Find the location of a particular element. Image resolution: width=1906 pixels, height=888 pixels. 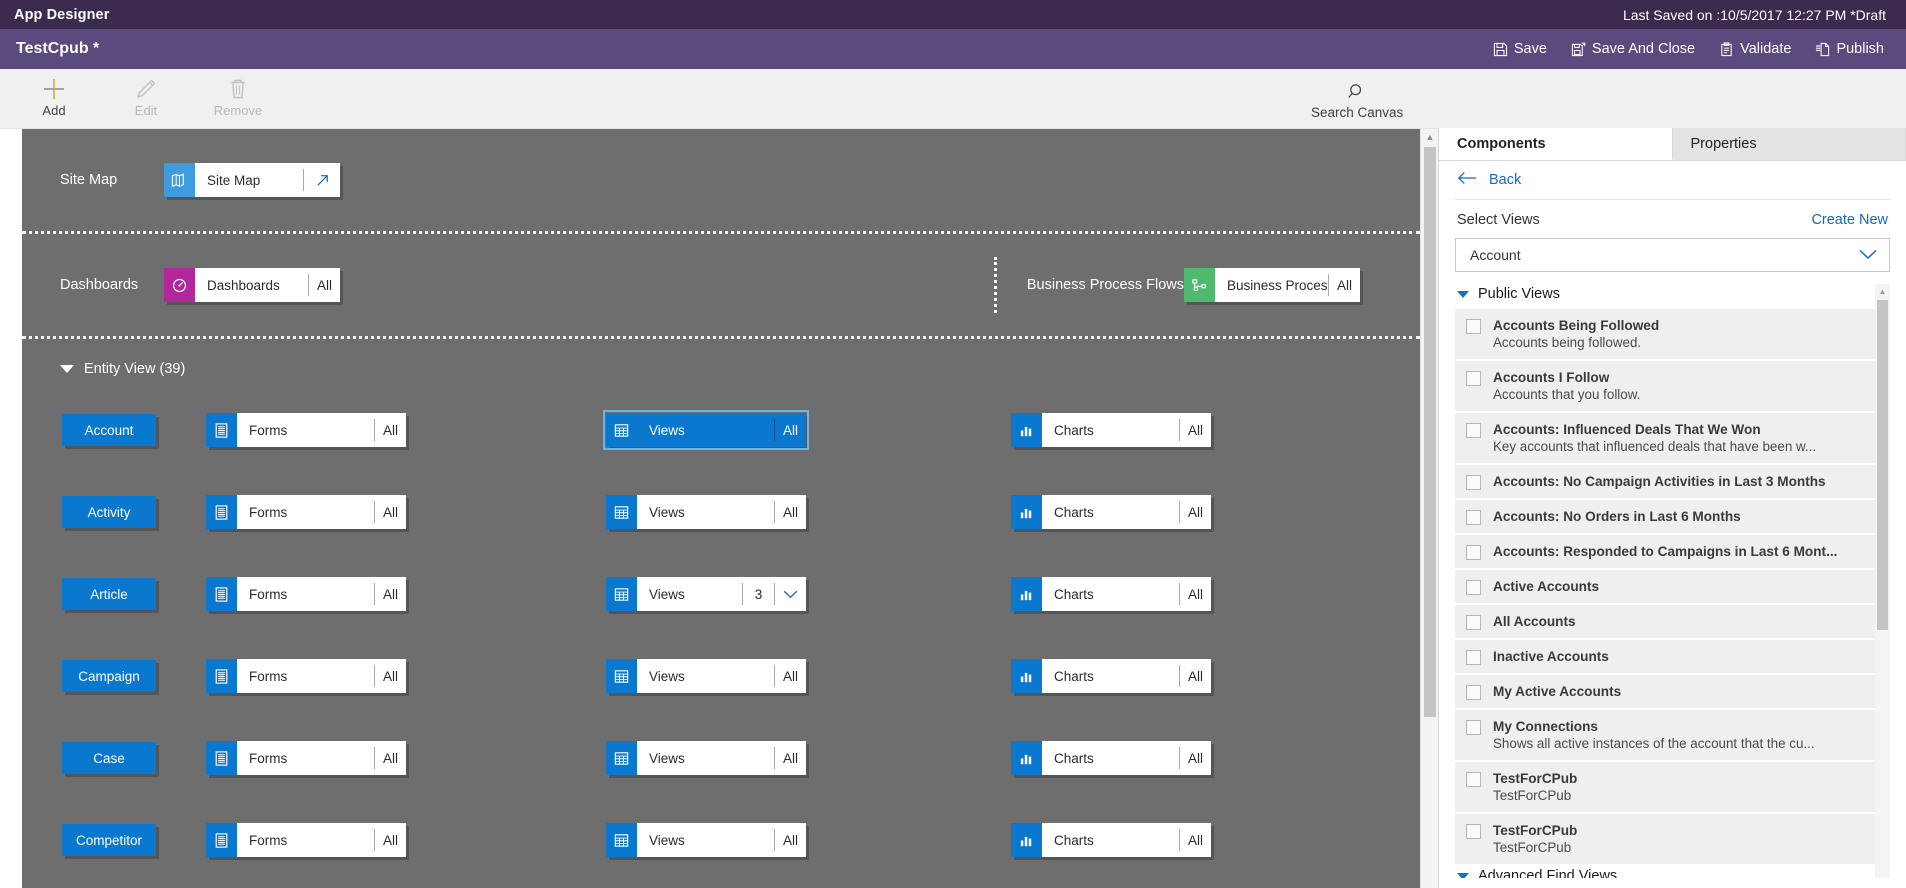

view-list-item: Inactive Accounts is located at coordinates (1672, 657).